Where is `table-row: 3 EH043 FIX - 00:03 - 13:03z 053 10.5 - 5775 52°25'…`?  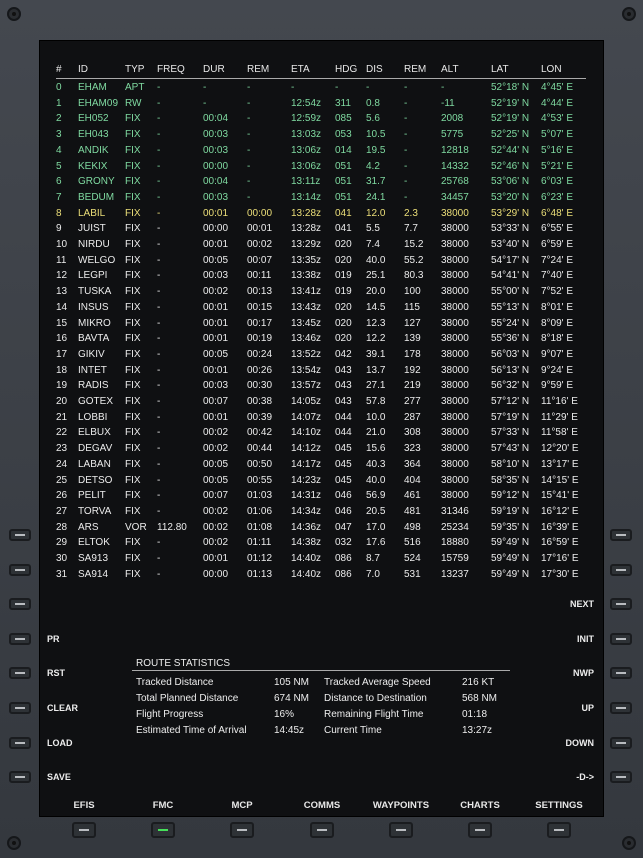 table-row: 3 EH043 FIX - 00:03 - 13:03z 053 10.5 - 5775 52°25'… is located at coordinates (326, 137).